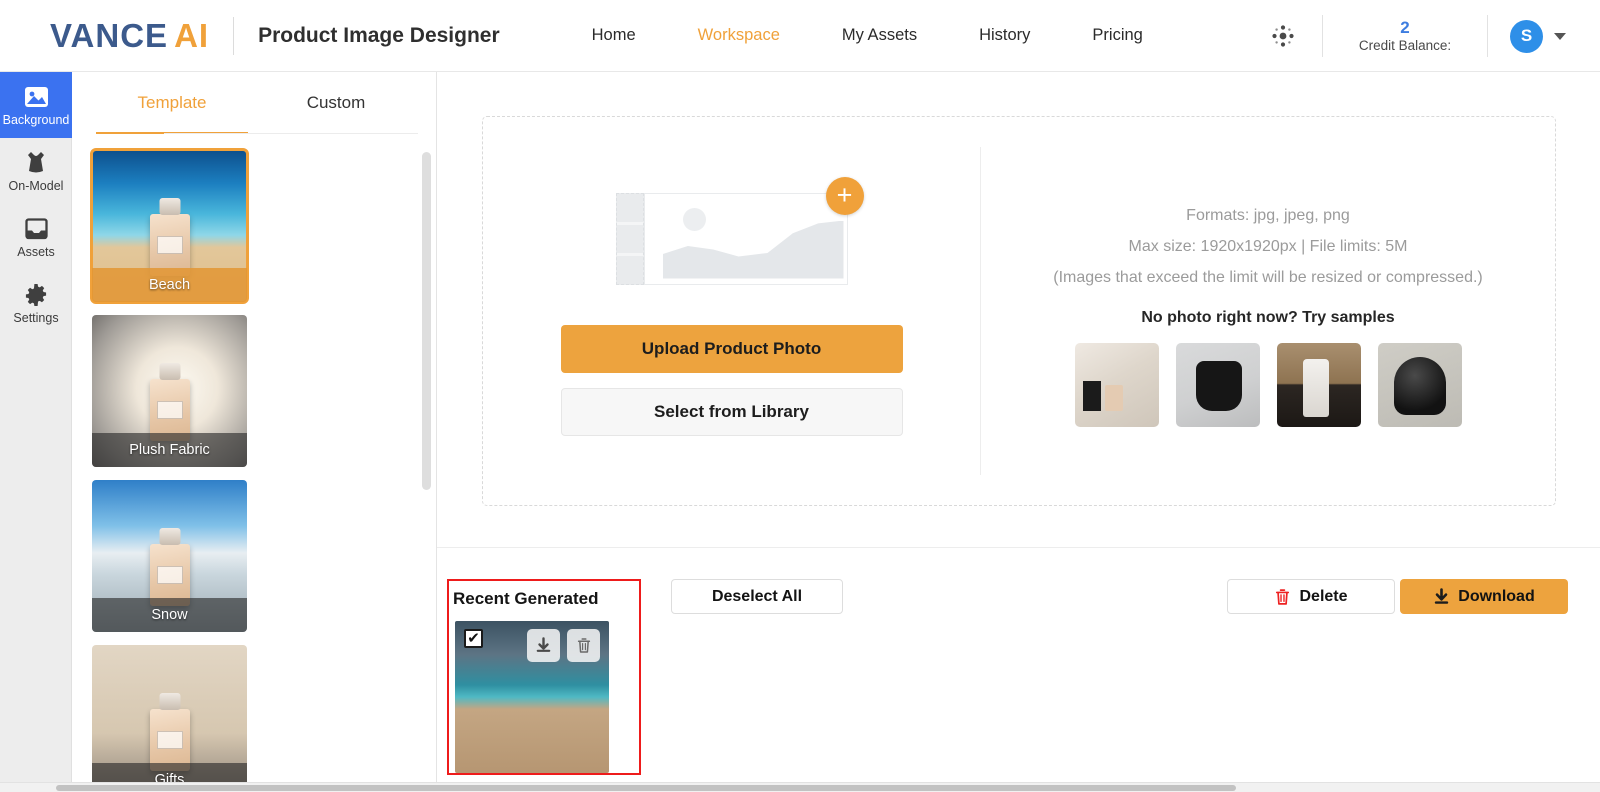 The width and height of the screenshot is (1600, 792). What do you see at coordinates (646, 788) in the screenshot?
I see `horizontal-scrollbar-thumb` at bounding box center [646, 788].